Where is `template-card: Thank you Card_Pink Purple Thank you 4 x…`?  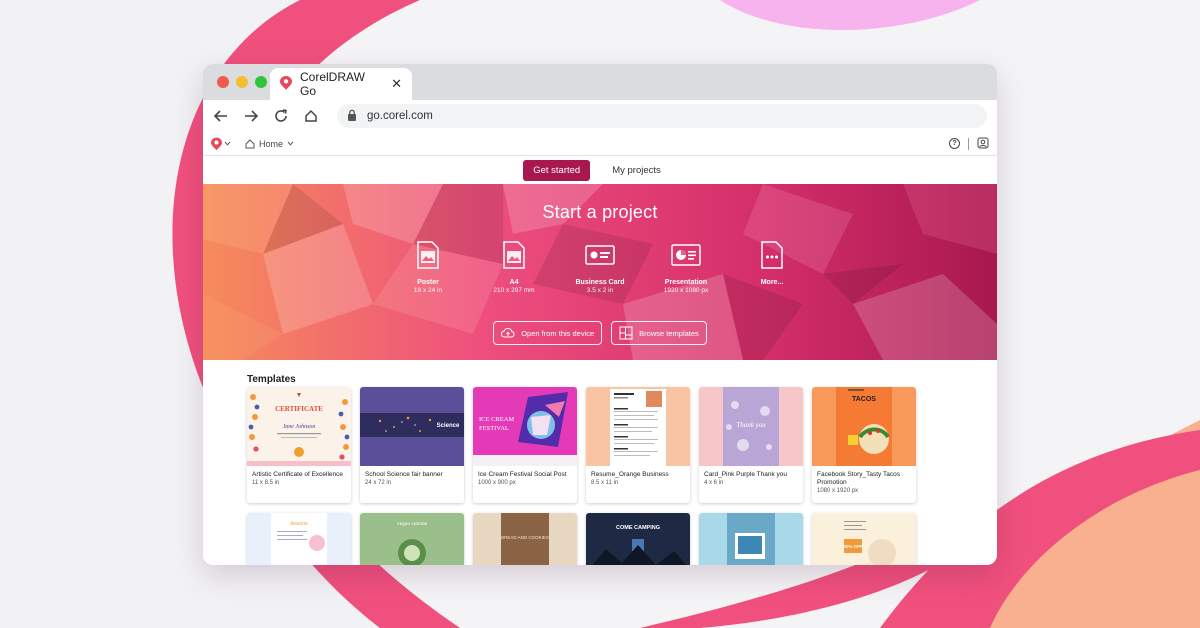
template-card: Thank you Card_Pink Purple Thank you 4 x… is located at coordinates (751, 445).